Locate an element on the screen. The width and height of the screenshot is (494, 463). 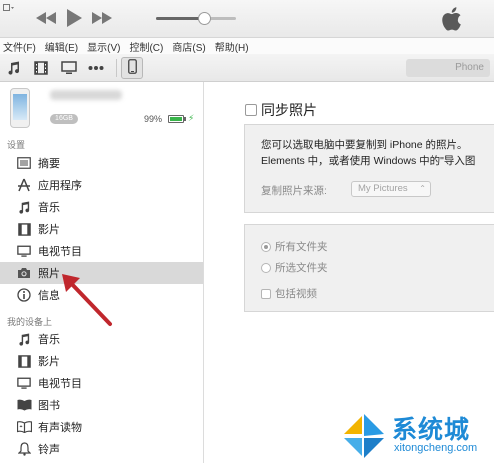
option-selected-folders: 所选文件夹 is located at coordinates (294, 267).